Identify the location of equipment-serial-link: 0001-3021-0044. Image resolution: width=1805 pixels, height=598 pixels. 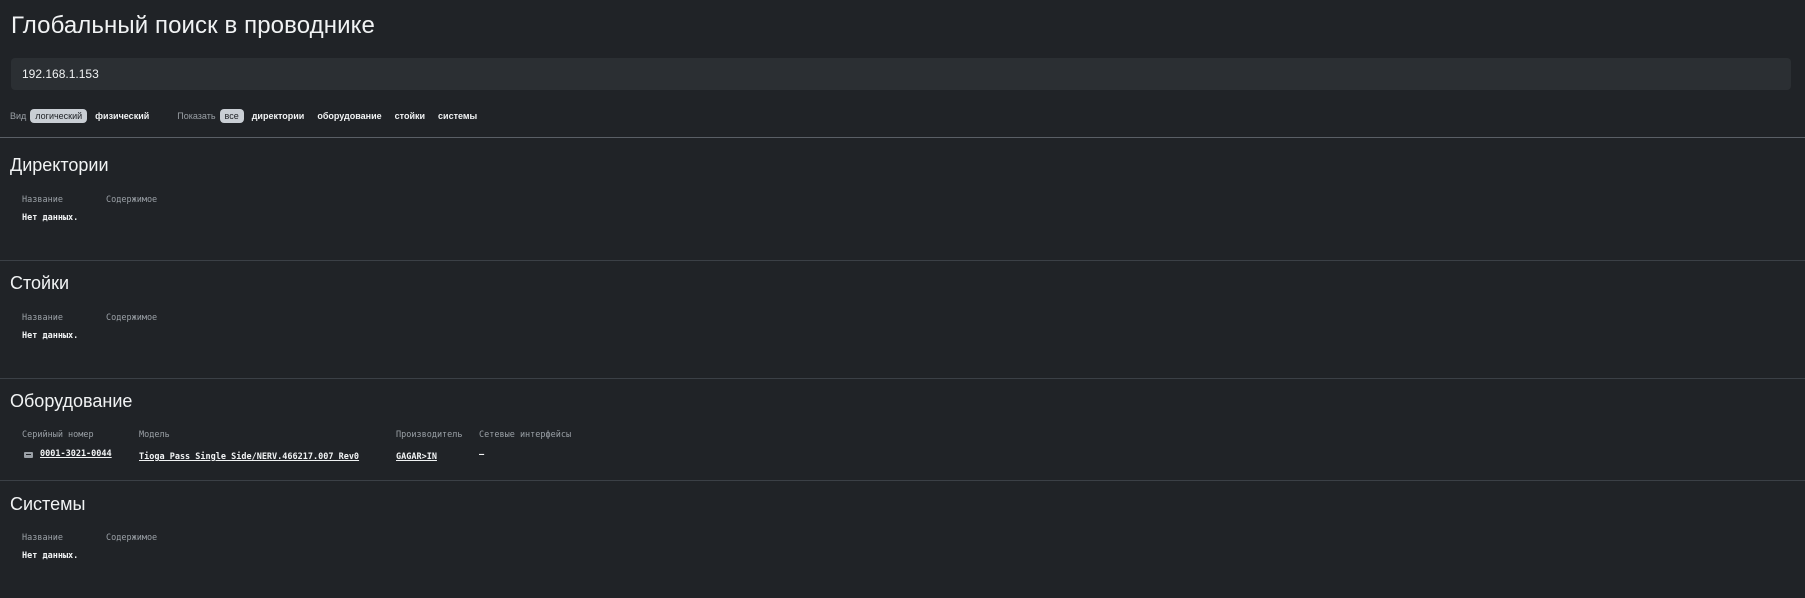
(76, 454).